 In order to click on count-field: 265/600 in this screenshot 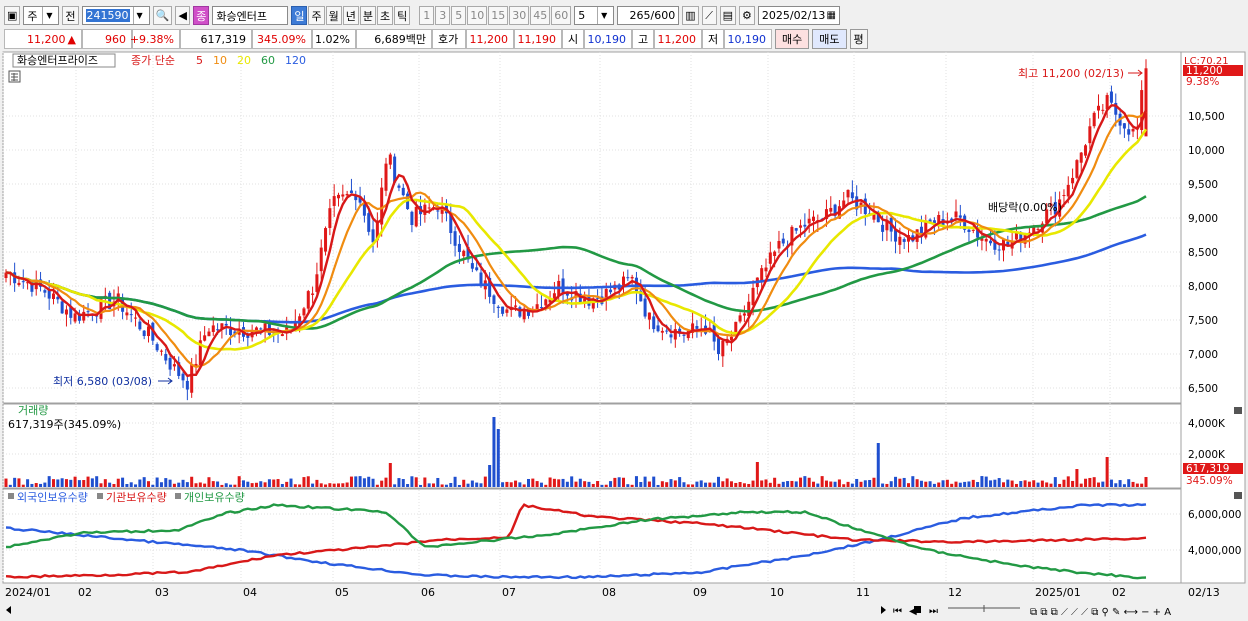, I will do `click(648, 15)`.